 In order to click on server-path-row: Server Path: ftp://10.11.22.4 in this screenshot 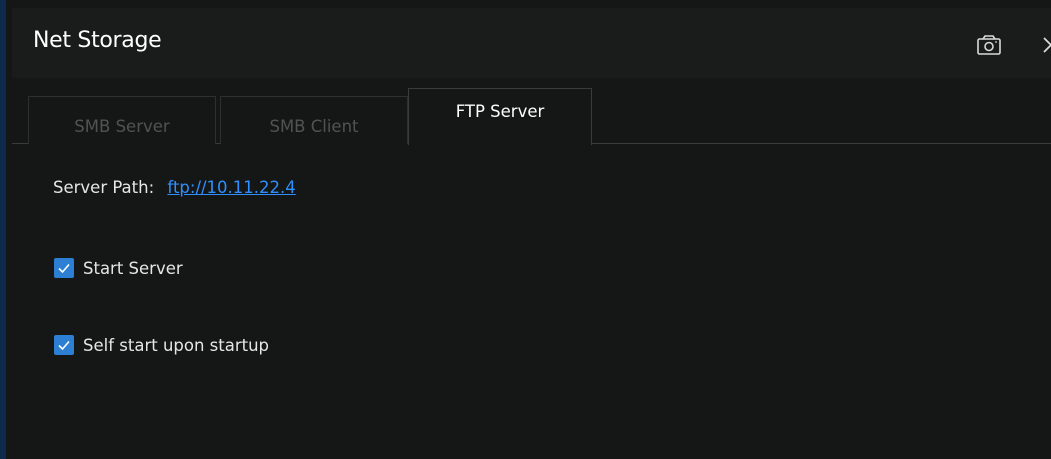, I will do `click(174, 187)`.